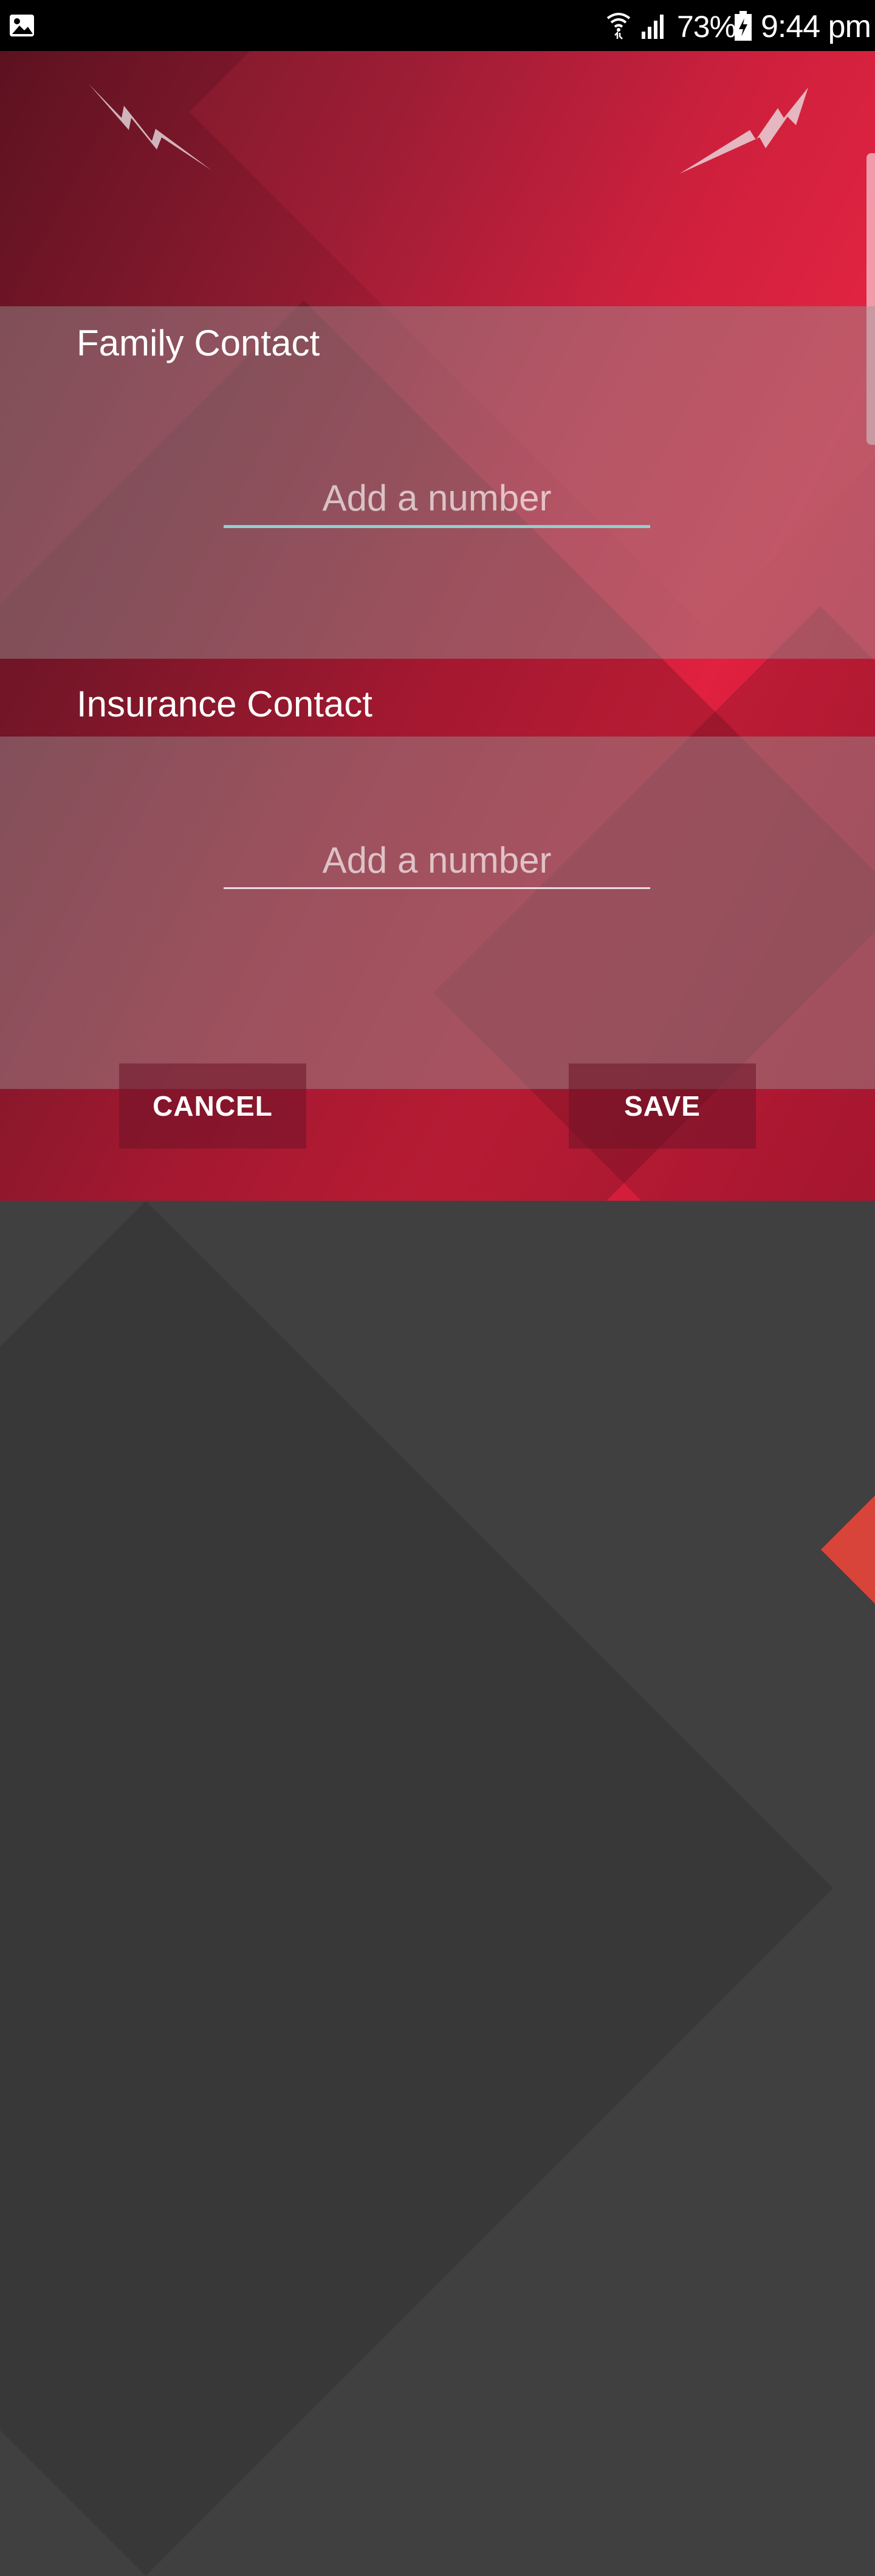 The width and height of the screenshot is (875, 2576). I want to click on insurance-contact-panel, so click(437, 913).